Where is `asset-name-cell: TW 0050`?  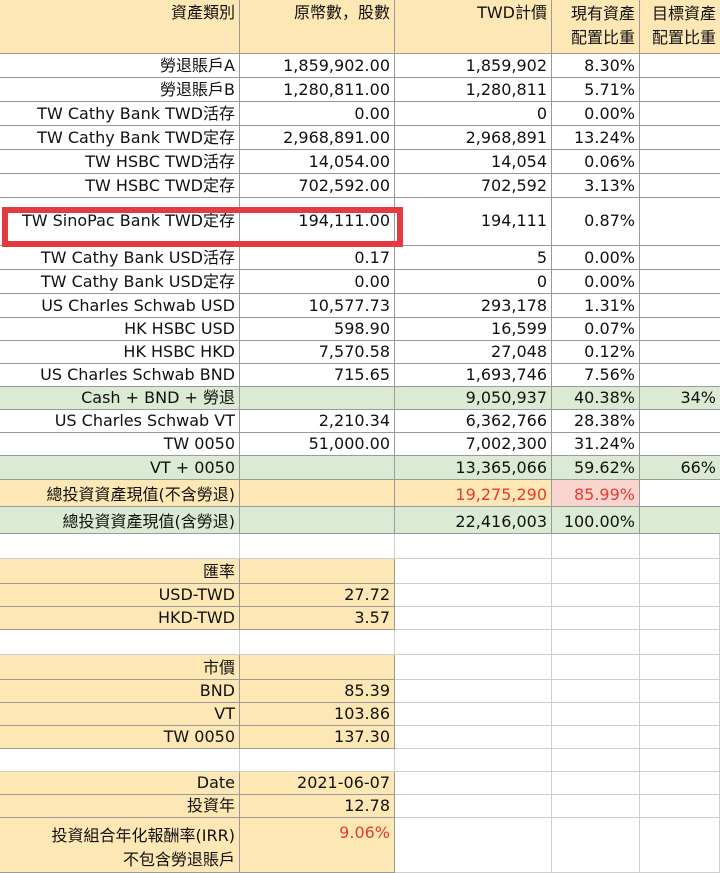 asset-name-cell: TW 0050 is located at coordinates (120, 444).